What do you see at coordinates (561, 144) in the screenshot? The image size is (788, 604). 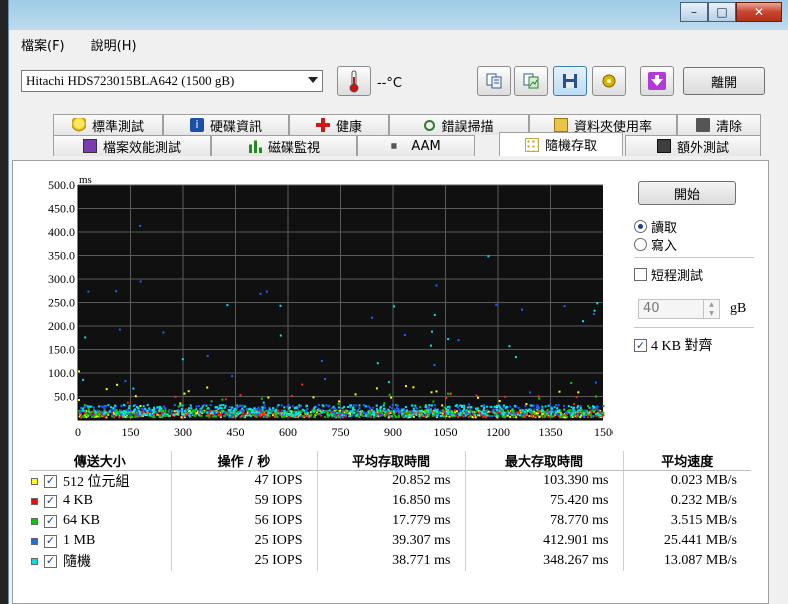 I see `tab-random-access: 隨機存取` at bounding box center [561, 144].